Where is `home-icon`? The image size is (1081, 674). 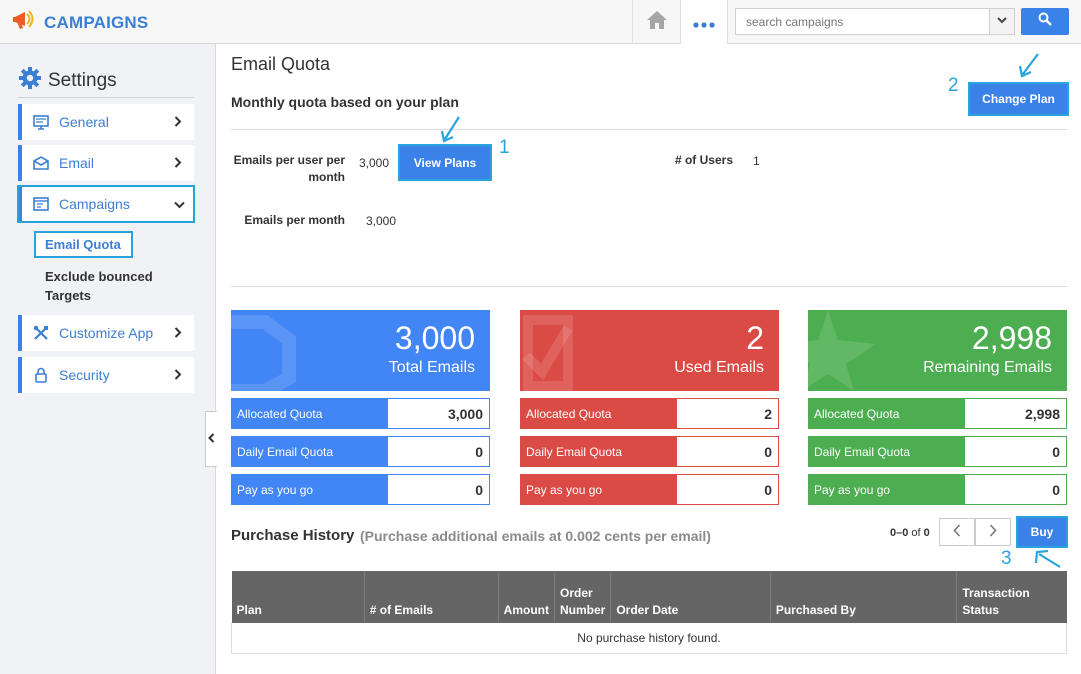
home-icon is located at coordinates (657, 22).